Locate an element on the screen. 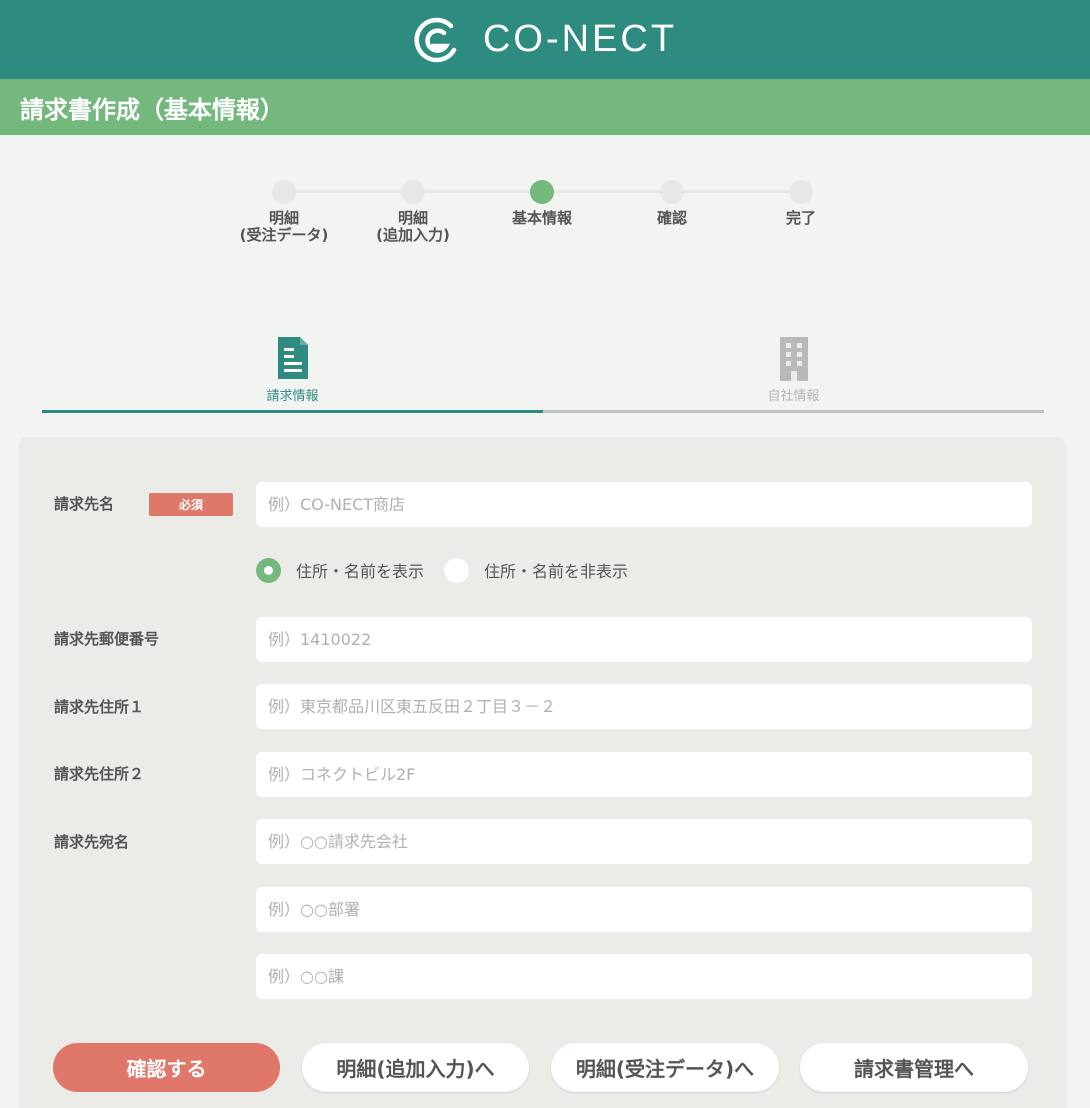 The width and height of the screenshot is (1090, 1108). radio-label: 住所・名前を非表示 is located at coordinates (556, 571).